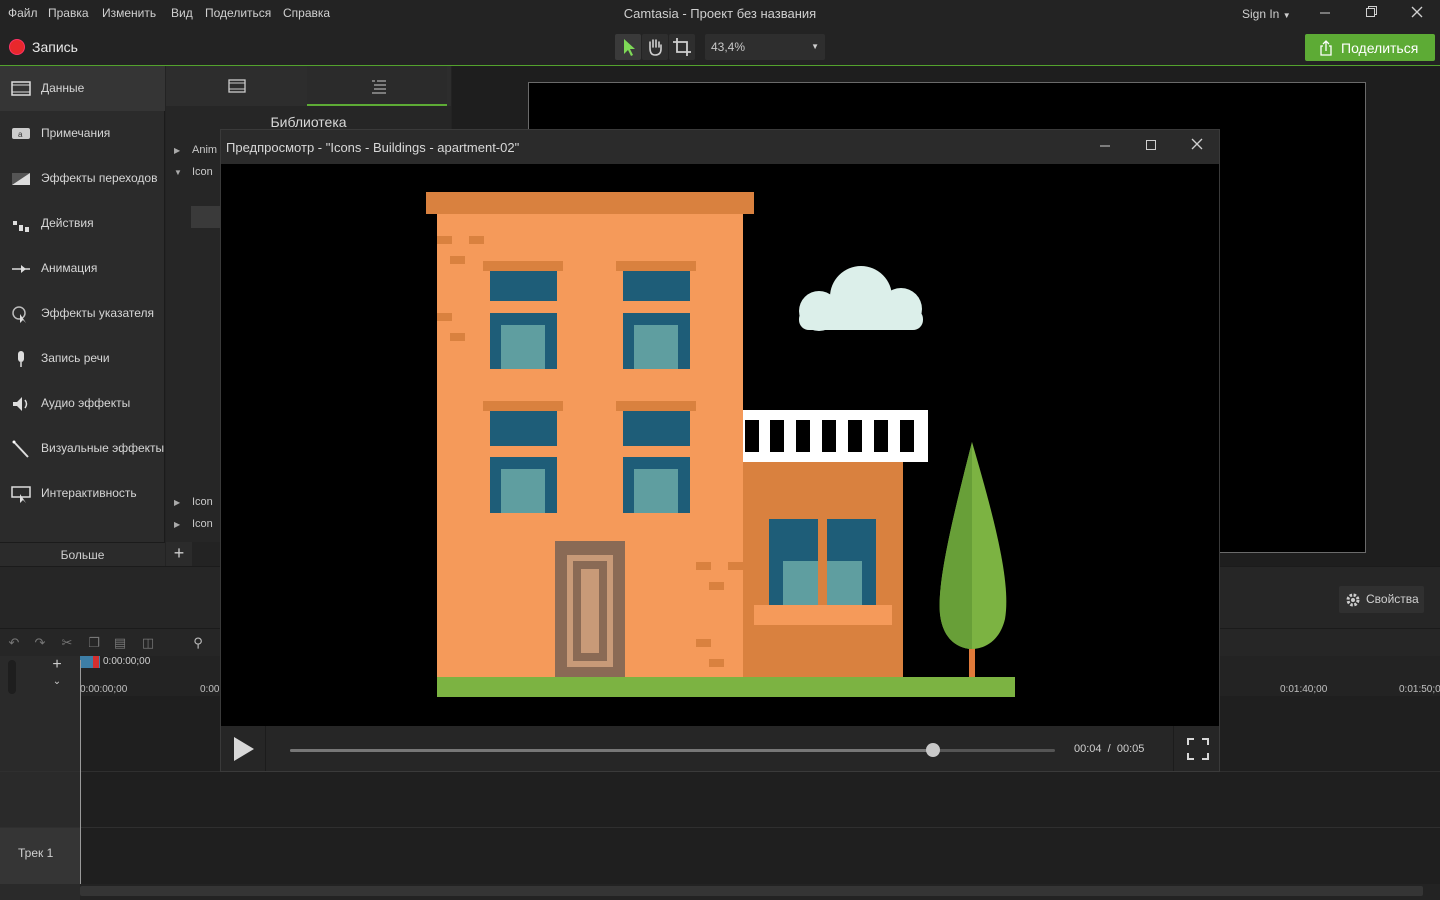 The height and width of the screenshot is (900, 1440). What do you see at coordinates (82, 493) in the screenshot?
I see `sidebar-item-interactivity: Интерактивность` at bounding box center [82, 493].